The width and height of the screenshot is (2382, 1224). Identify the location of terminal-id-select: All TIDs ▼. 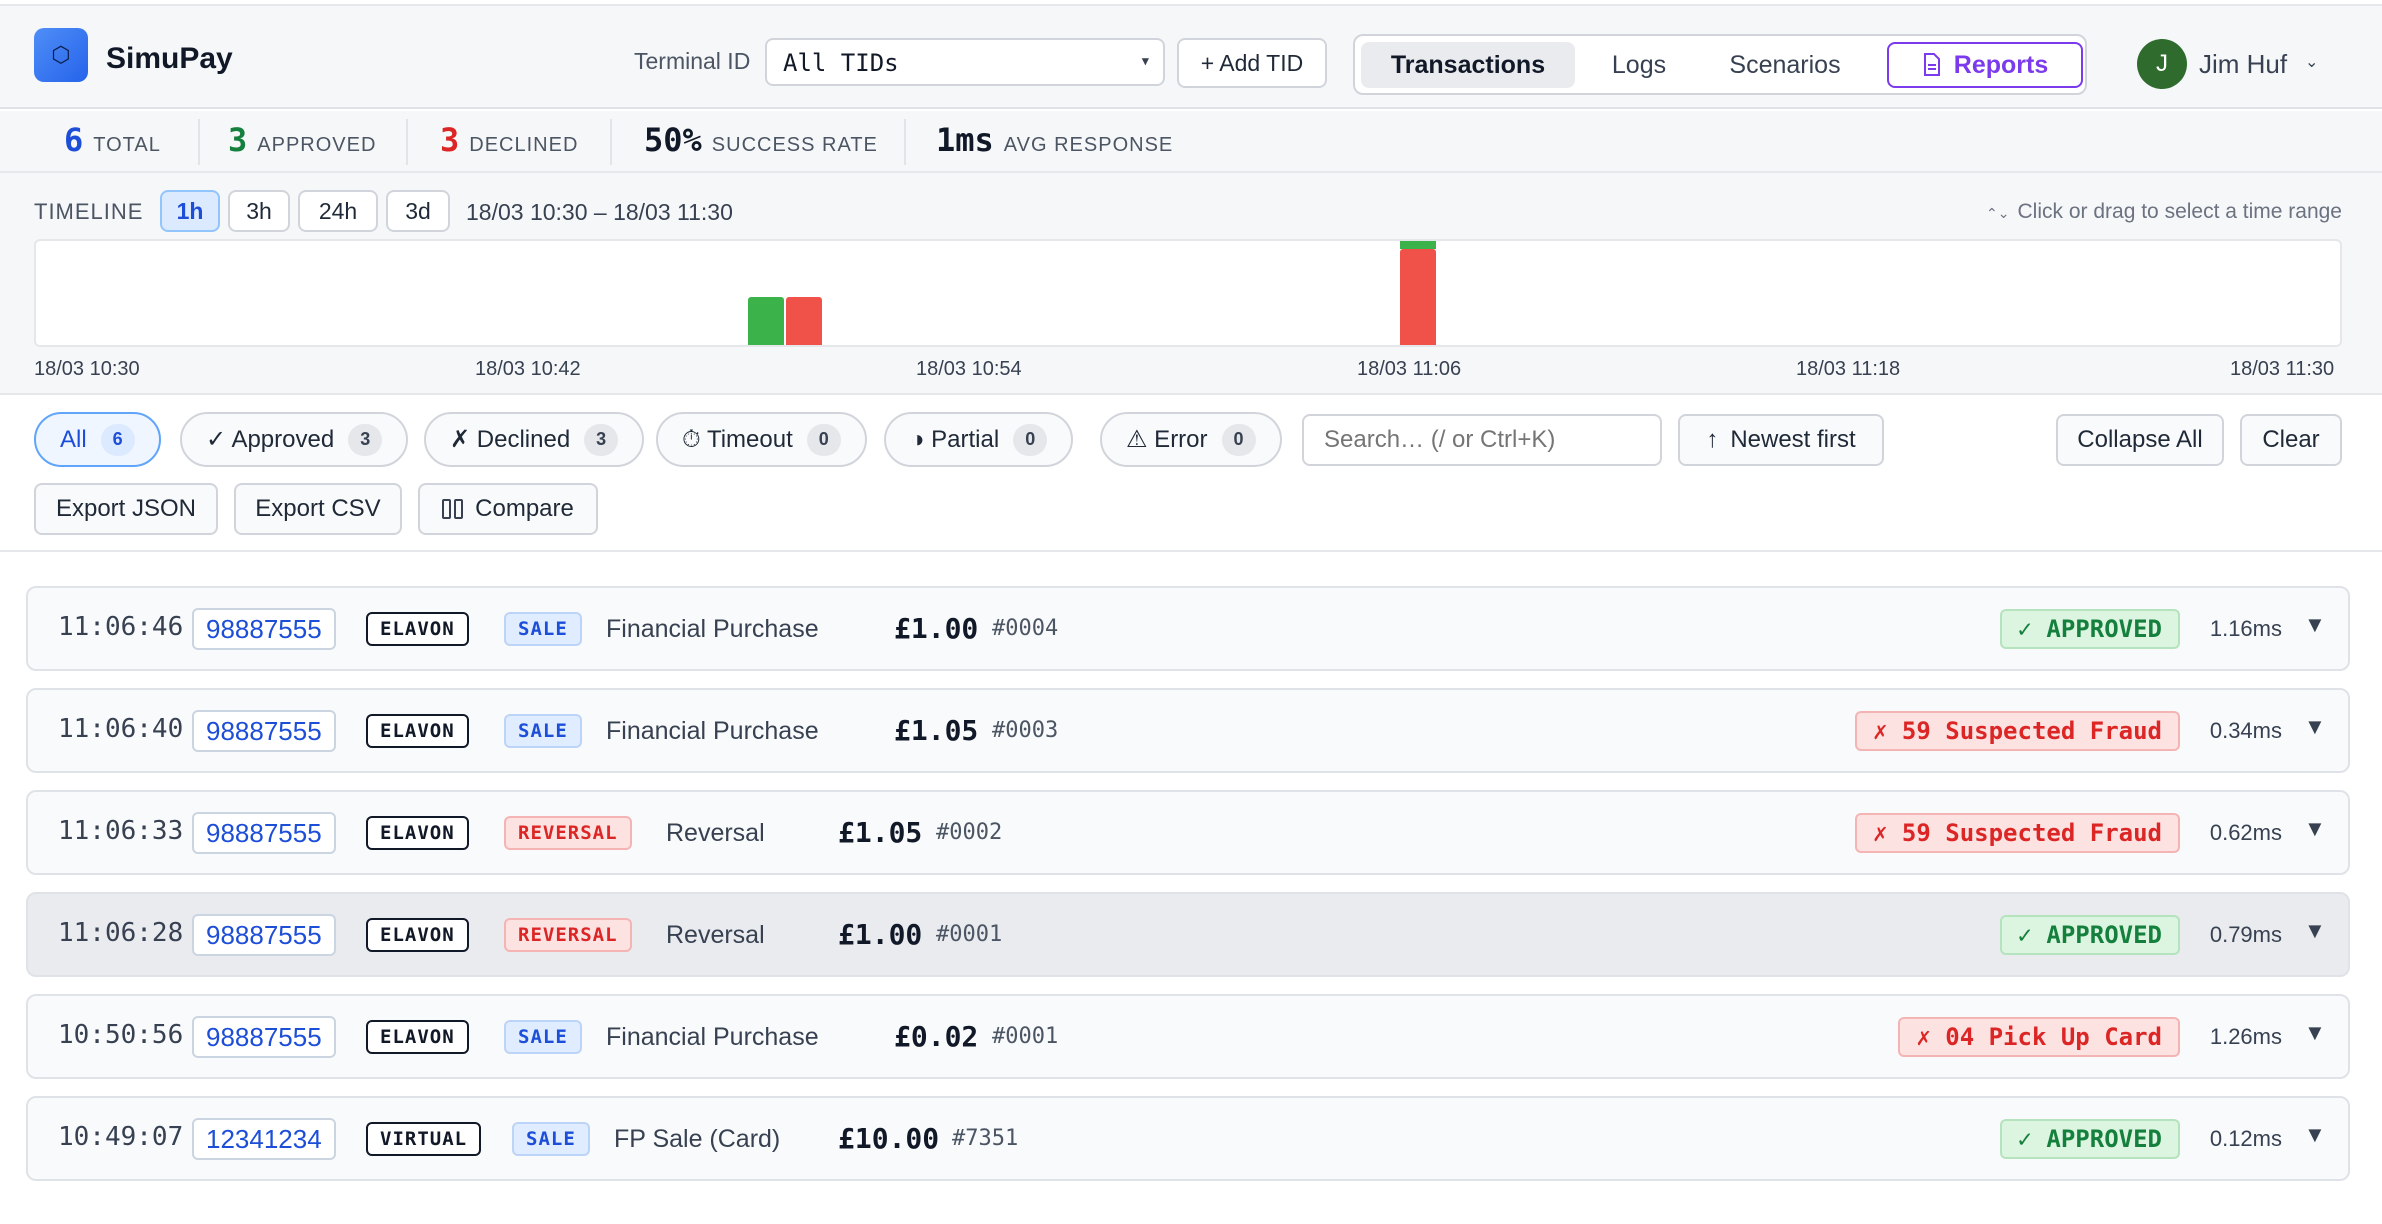
(965, 62).